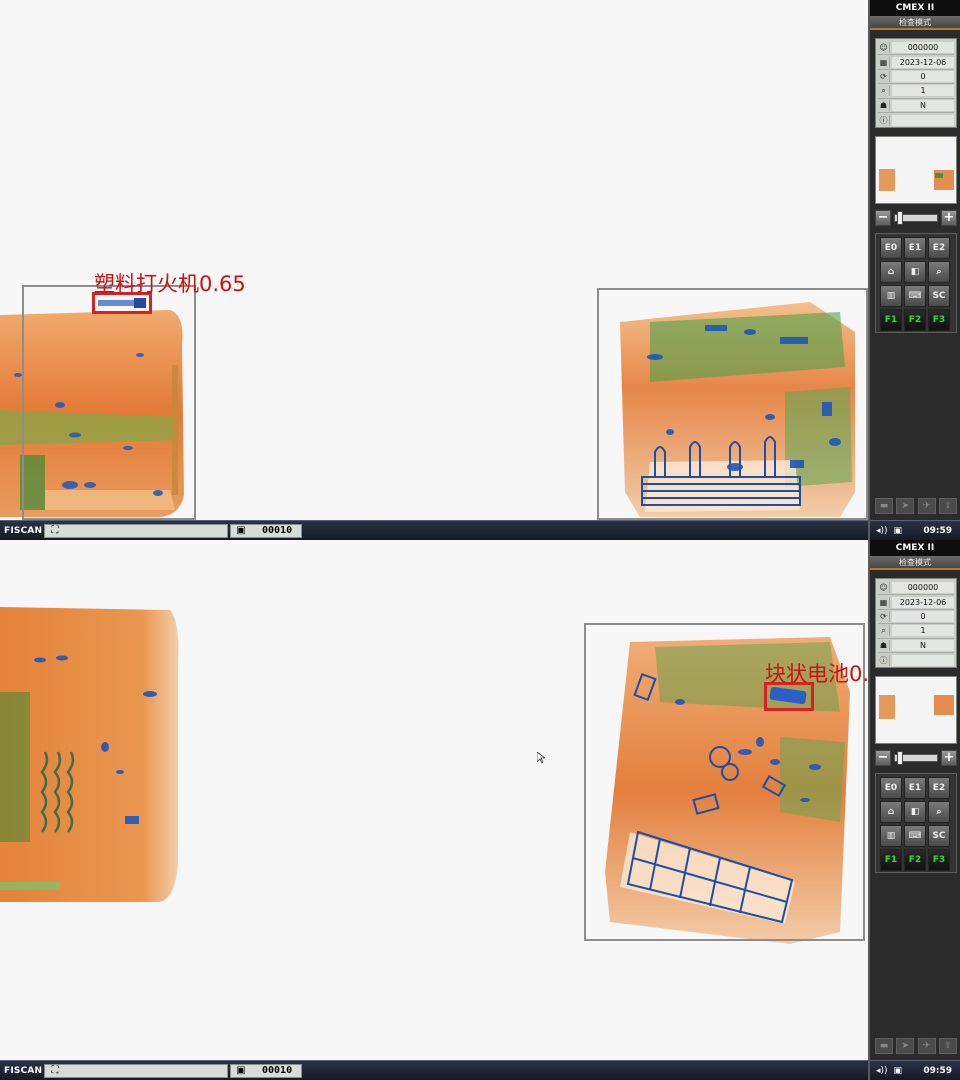  Describe the element at coordinates (277, 1070) in the screenshot. I see `bag-count: 00010` at that location.